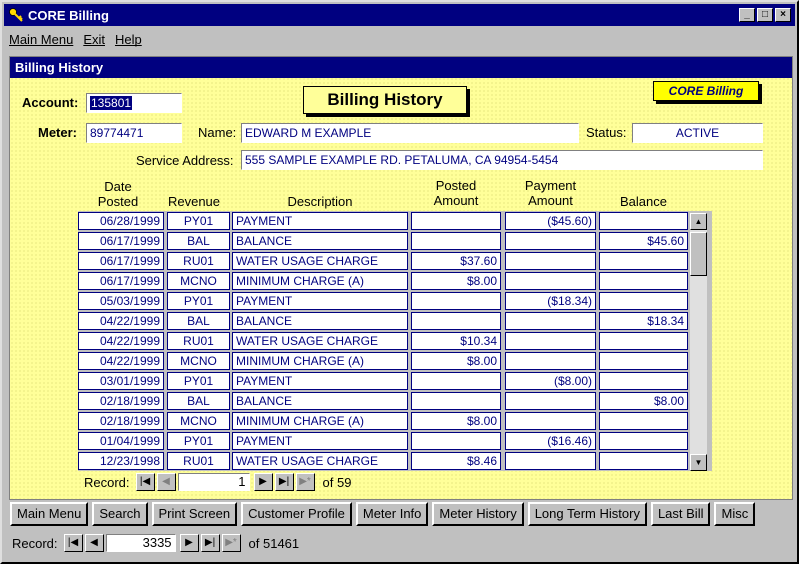 The height and width of the screenshot is (564, 799). Describe the element at coordinates (783, 15) in the screenshot. I see `close-button: ×` at that location.